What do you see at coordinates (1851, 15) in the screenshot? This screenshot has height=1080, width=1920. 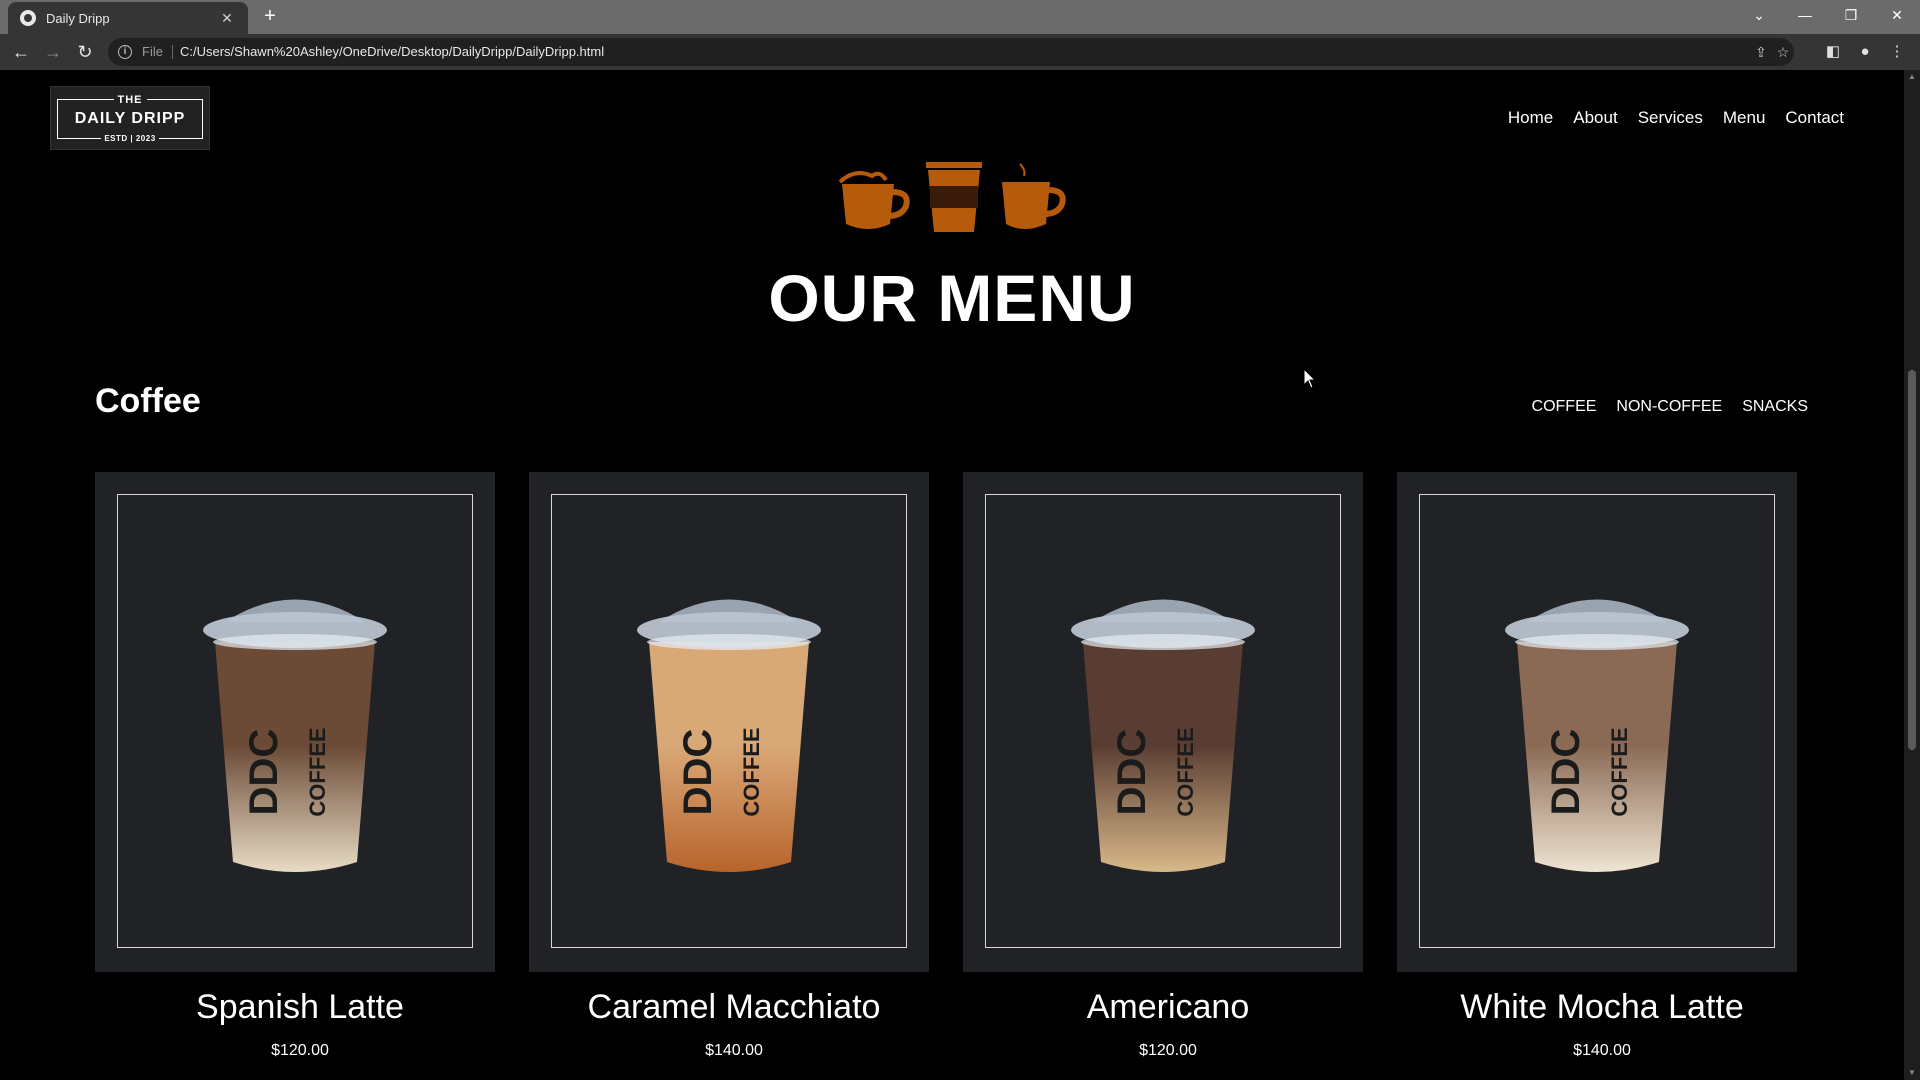 I see `restore-button: ❐` at bounding box center [1851, 15].